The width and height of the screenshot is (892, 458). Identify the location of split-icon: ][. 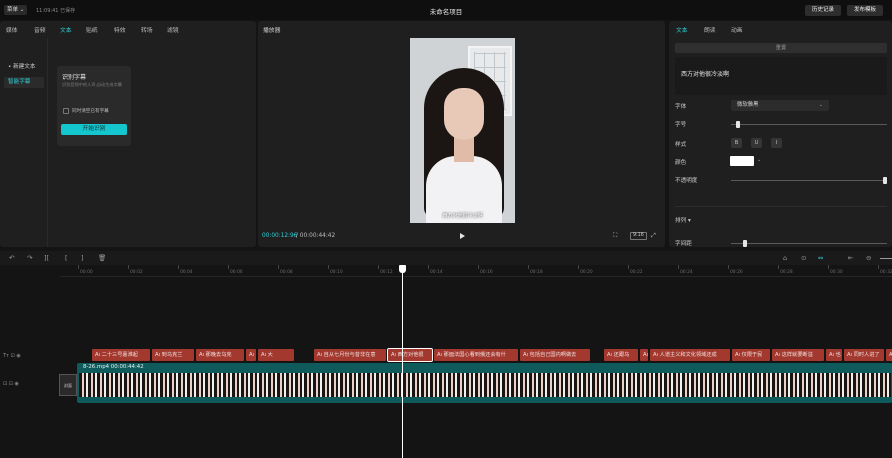
(46, 258).